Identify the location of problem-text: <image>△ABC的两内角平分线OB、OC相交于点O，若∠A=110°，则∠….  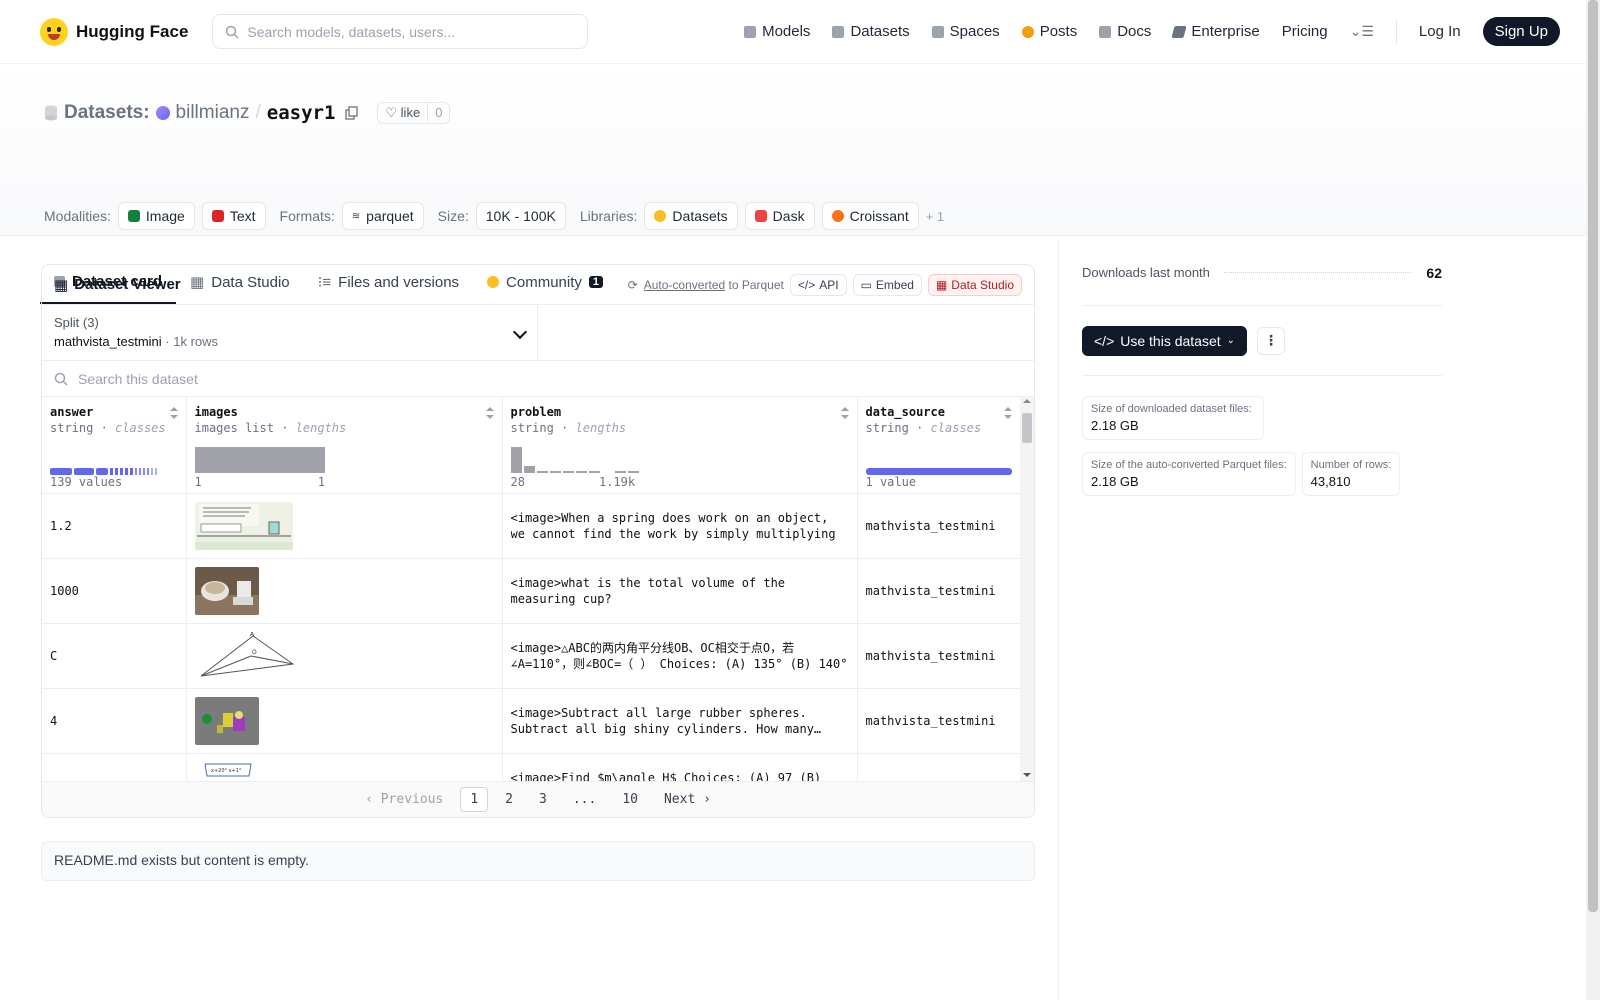
(679, 655).